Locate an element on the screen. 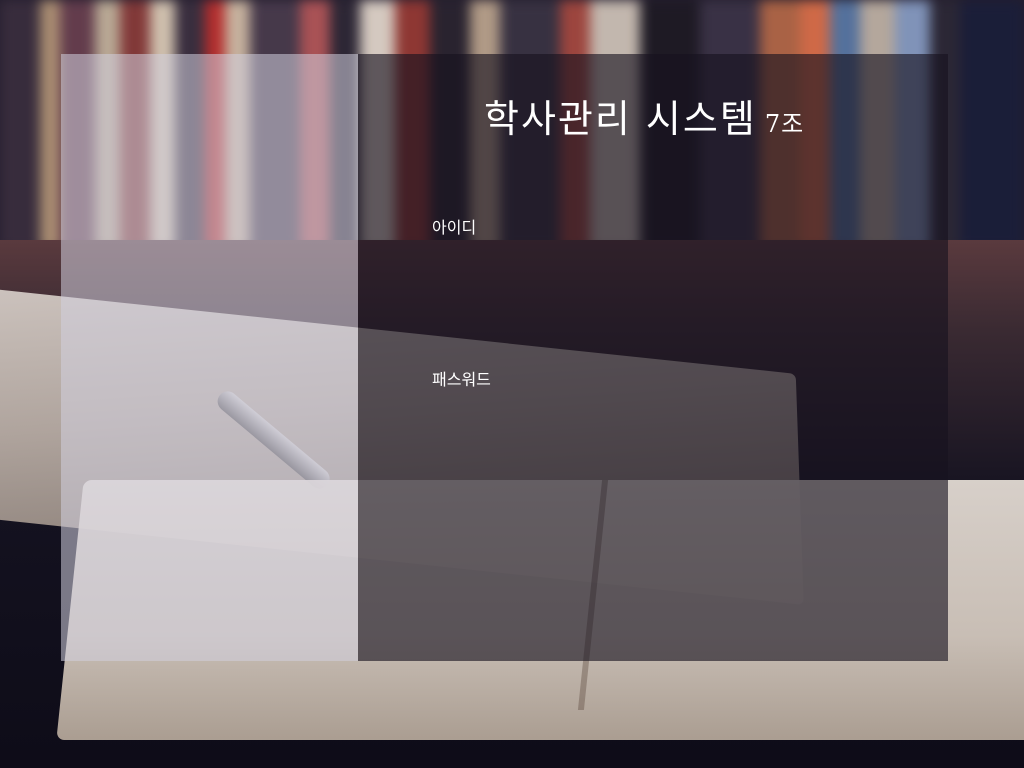  app-title: 학사관리 시스템 is located at coordinates (620, 119).